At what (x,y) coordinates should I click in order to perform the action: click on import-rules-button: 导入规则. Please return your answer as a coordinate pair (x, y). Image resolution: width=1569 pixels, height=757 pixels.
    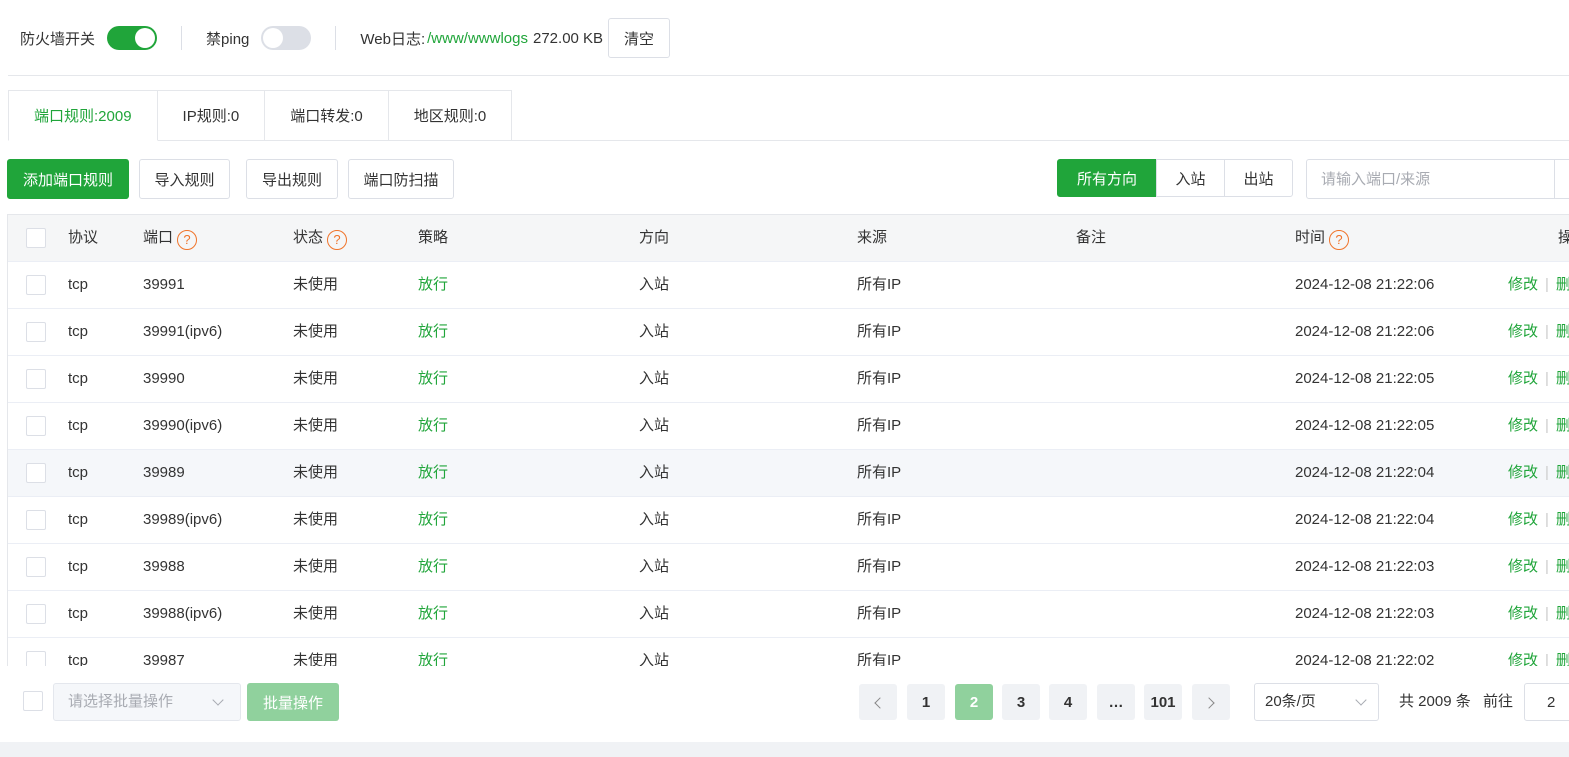
    Looking at the image, I should click on (184, 179).